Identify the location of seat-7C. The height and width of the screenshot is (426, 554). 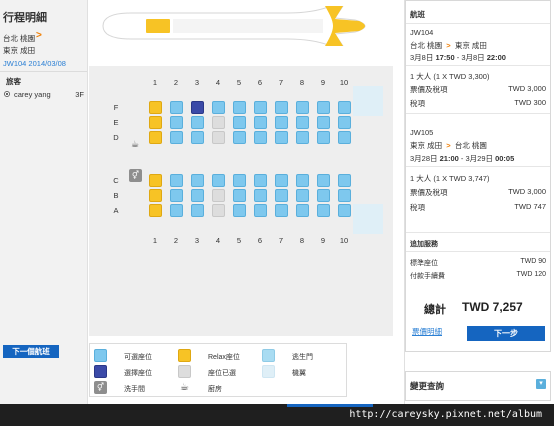
(281, 180).